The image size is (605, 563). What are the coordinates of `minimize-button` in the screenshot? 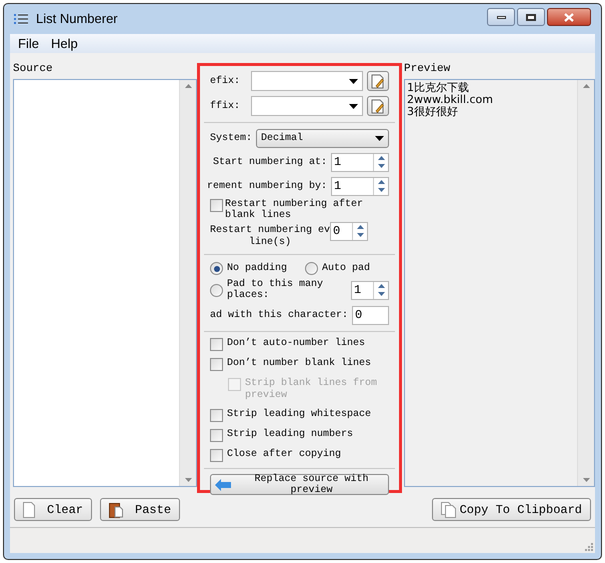 It's located at (501, 17).